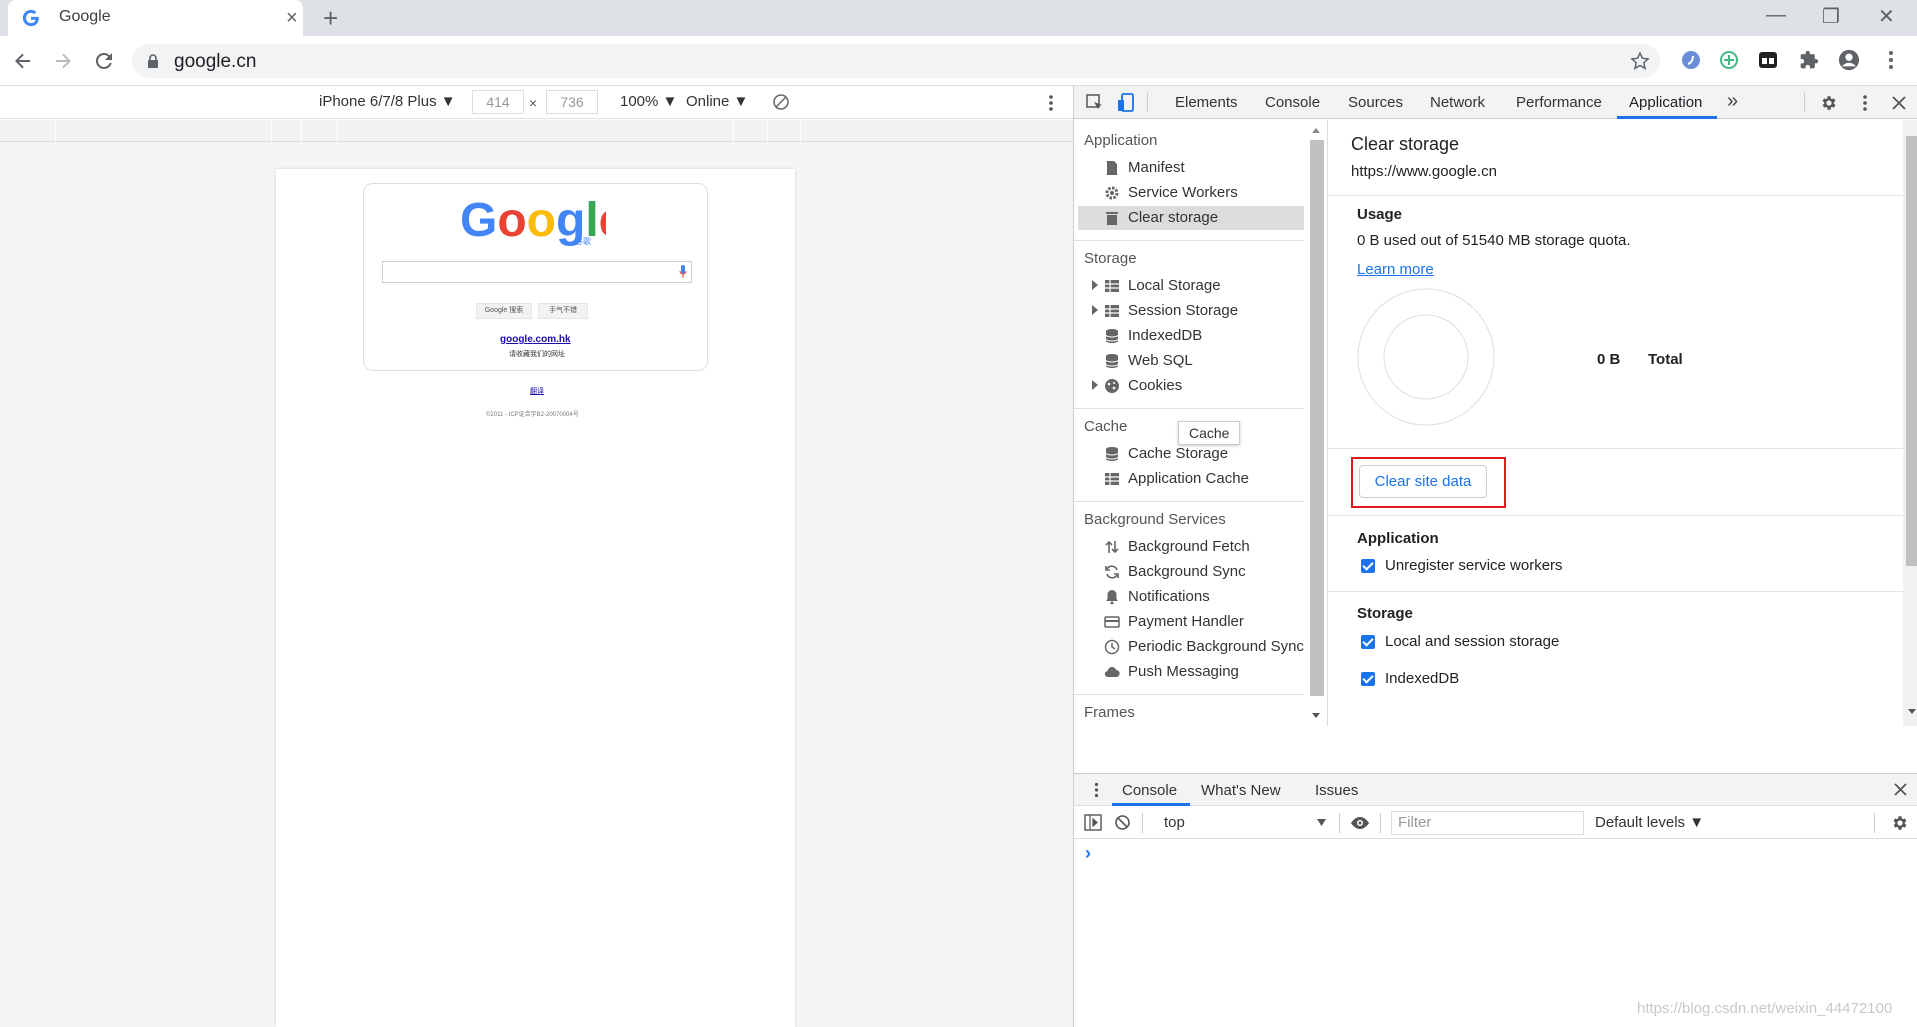  I want to click on console-prompt-icon: ›, so click(1088, 853).